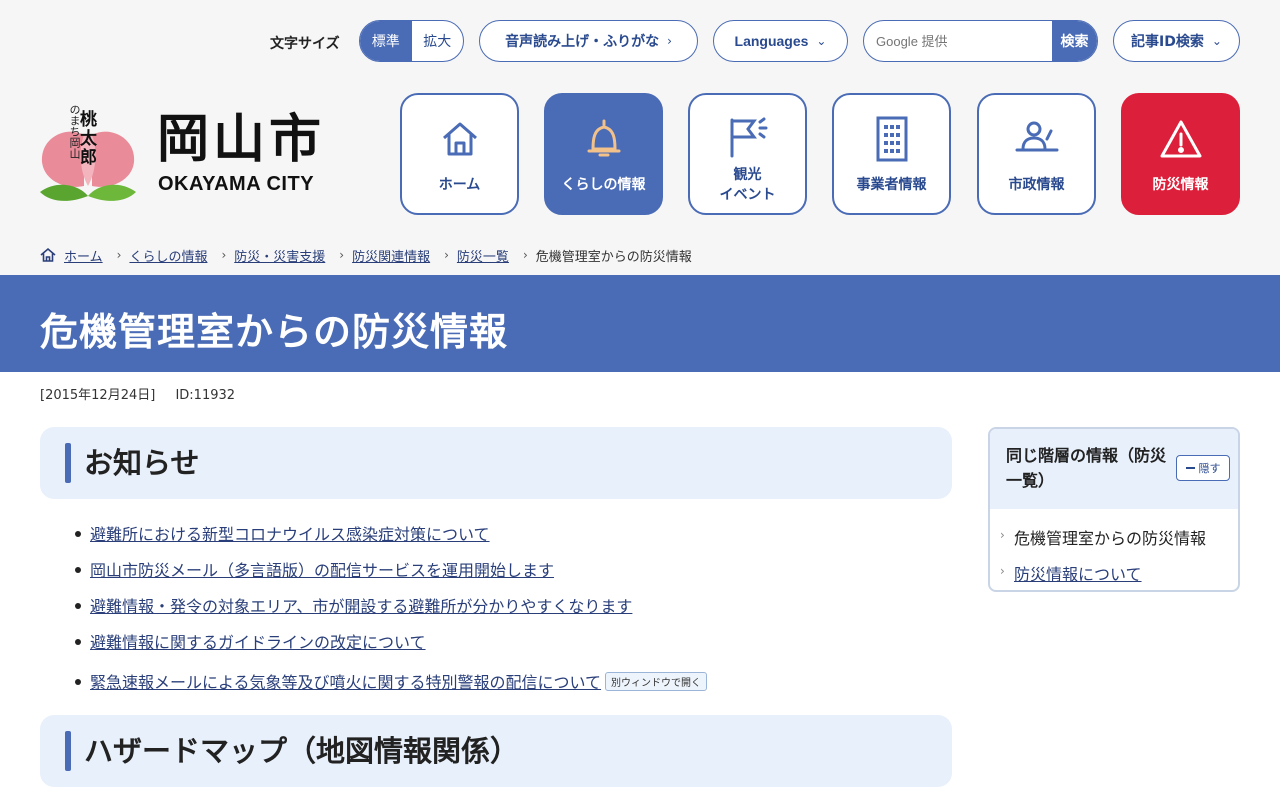 The height and width of the screenshot is (800, 1280). I want to click on nav-business-info-label: 事業者情報, so click(891, 185).